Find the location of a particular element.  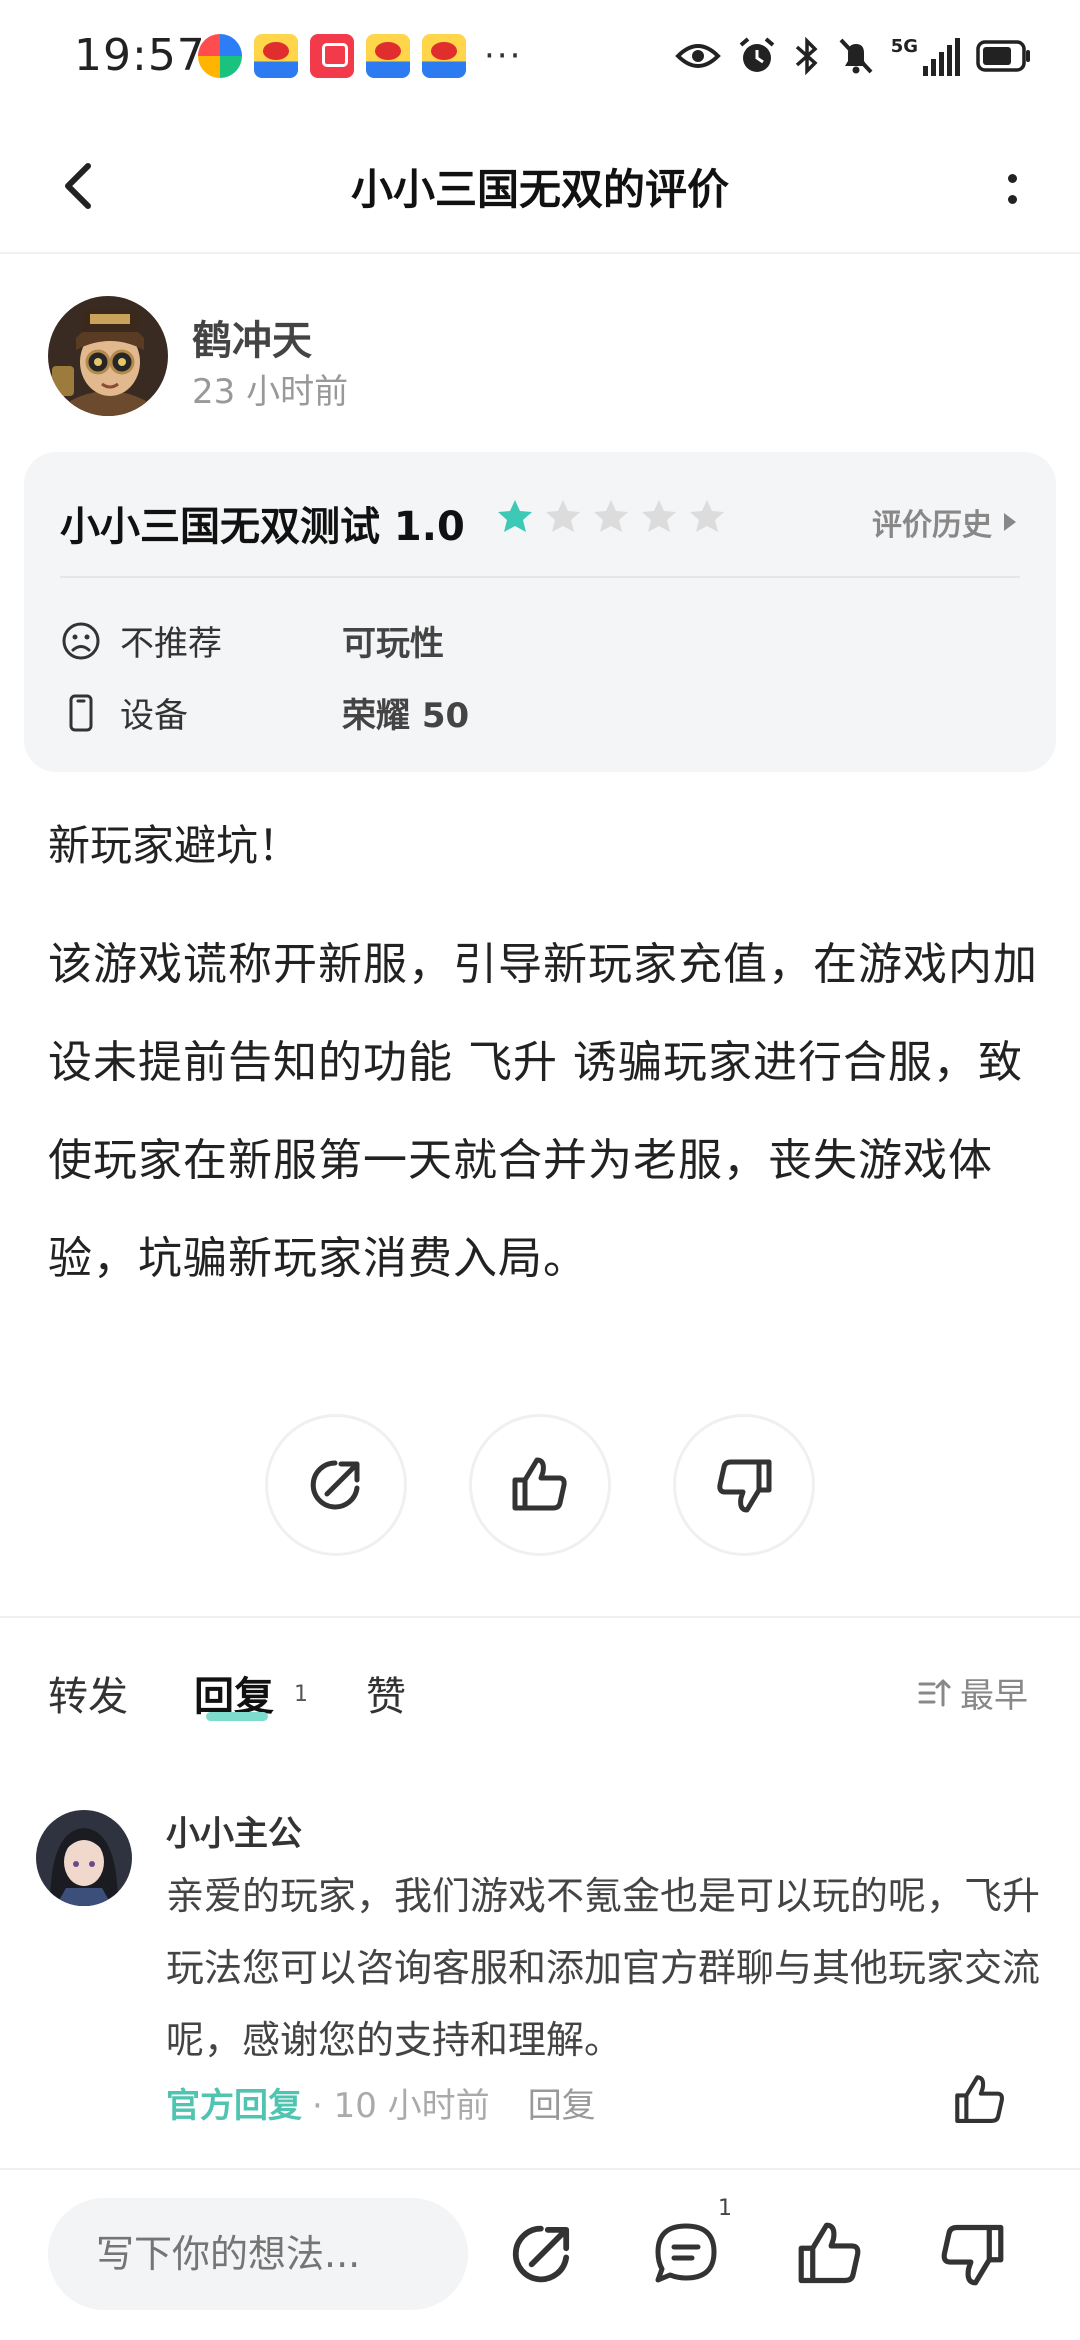

reply-avatar is located at coordinates (84, 1858).